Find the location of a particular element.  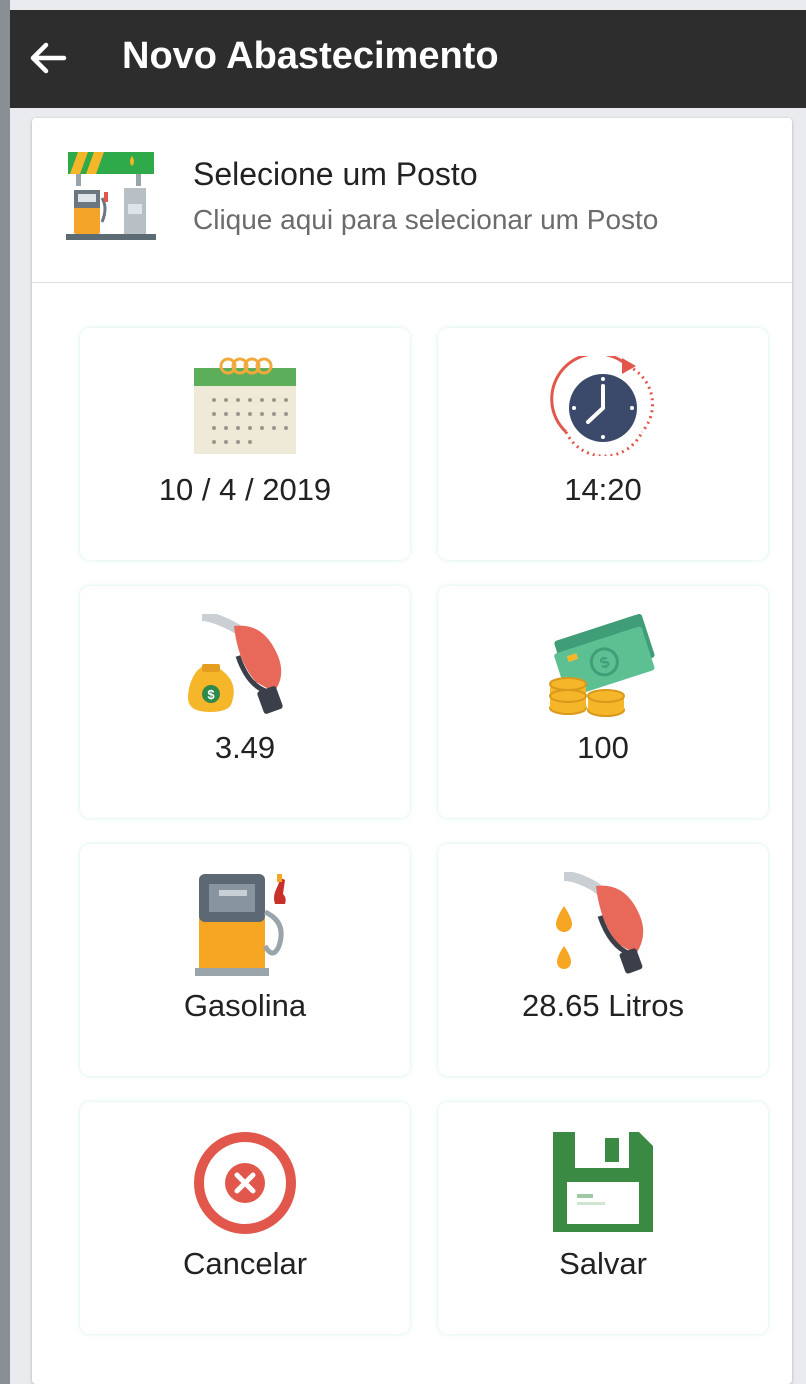

fuel-type-value: Gasolina is located at coordinates (245, 1005).